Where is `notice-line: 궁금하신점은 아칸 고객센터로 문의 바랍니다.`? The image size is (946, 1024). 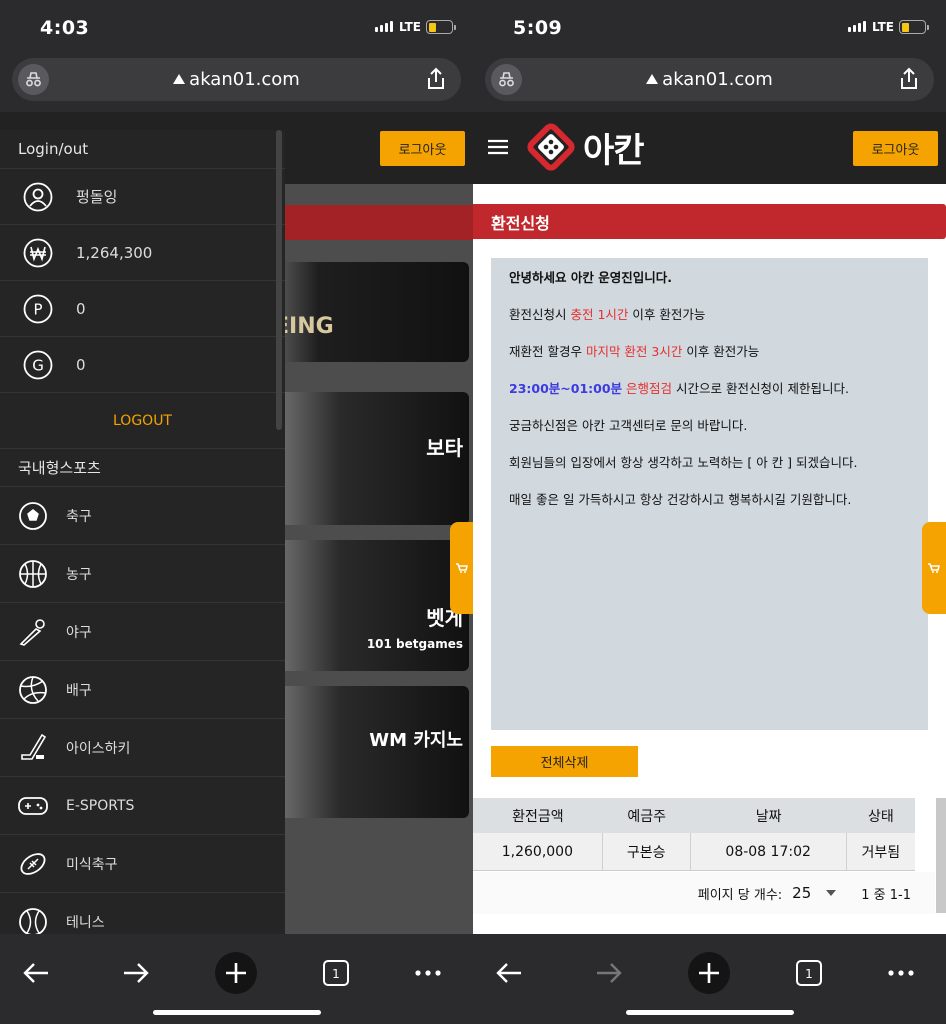
notice-line: 궁금하신점은 아칸 고객센터로 문의 바랍니다. is located at coordinates (628, 425).